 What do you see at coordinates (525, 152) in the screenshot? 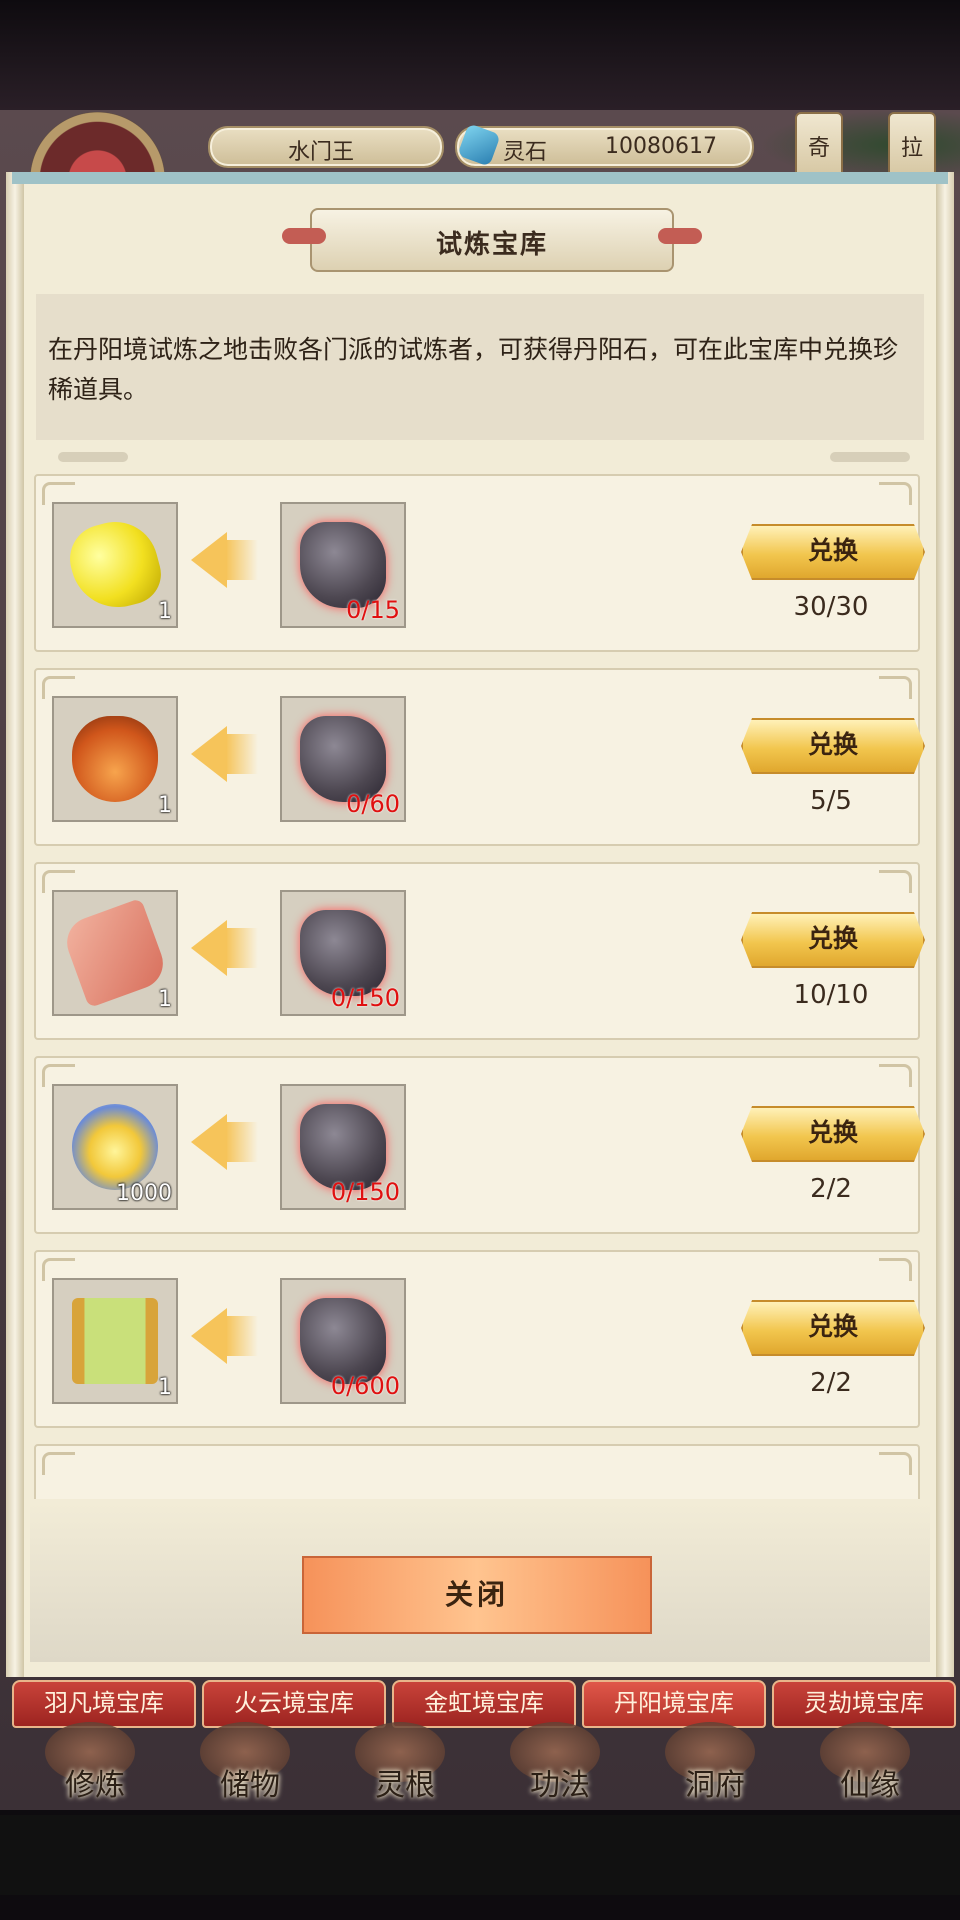
I see `currency-label: 灵石` at bounding box center [525, 152].